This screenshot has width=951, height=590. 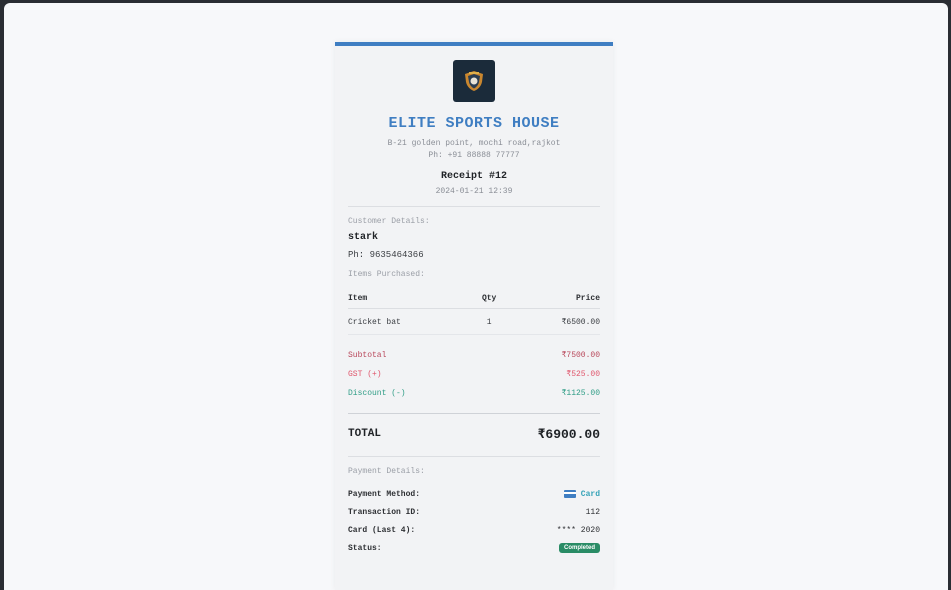 What do you see at coordinates (365, 374) in the screenshot?
I see `gst-label: GST (+)` at bounding box center [365, 374].